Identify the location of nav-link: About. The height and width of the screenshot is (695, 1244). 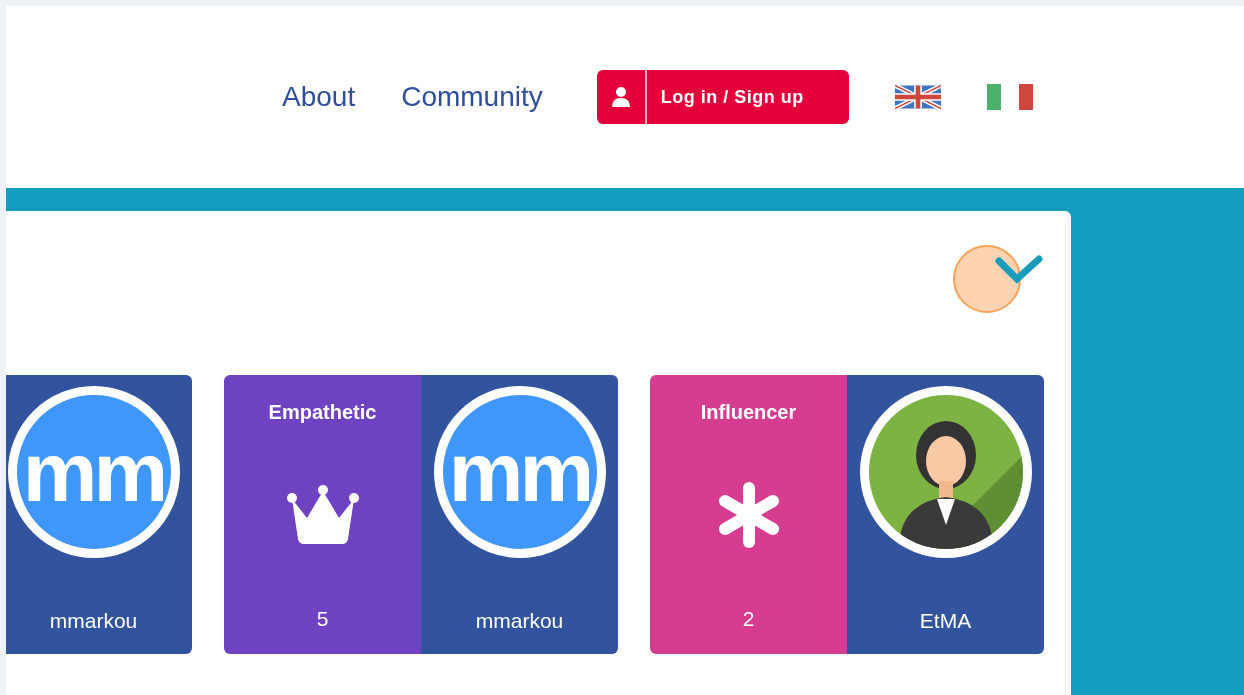
(319, 97).